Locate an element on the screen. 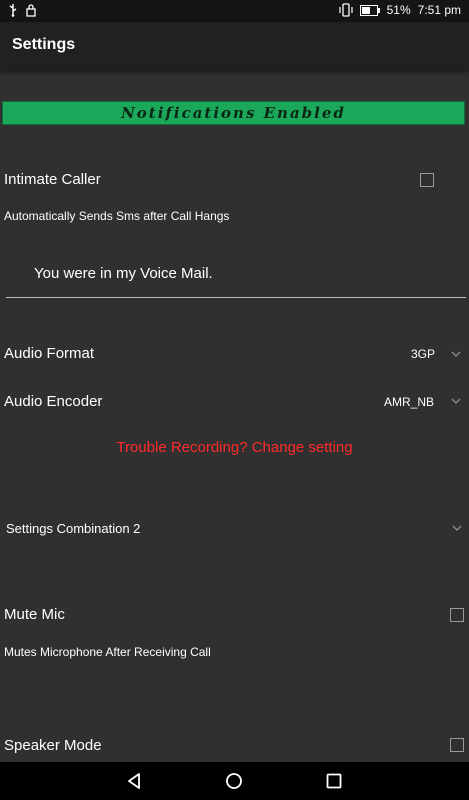 This screenshot has height=800, width=469. home-icon is located at coordinates (234, 781).